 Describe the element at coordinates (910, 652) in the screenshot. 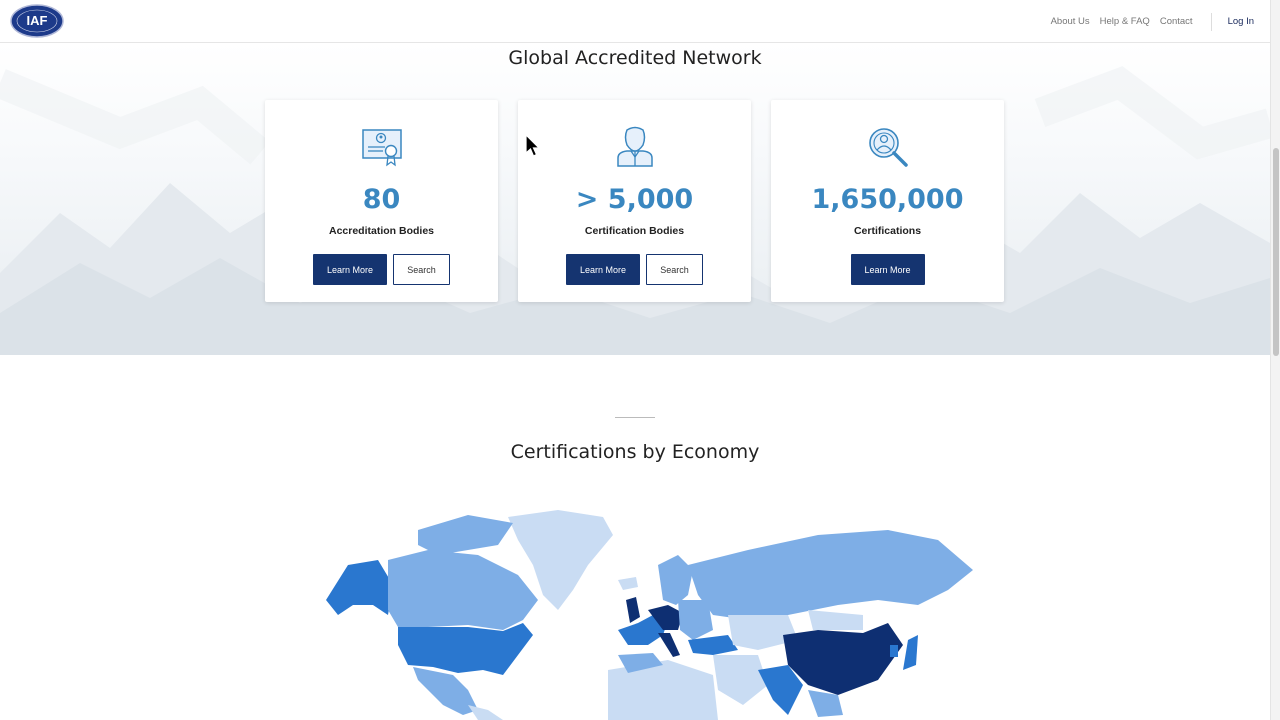

I see `map-region-japan` at that location.